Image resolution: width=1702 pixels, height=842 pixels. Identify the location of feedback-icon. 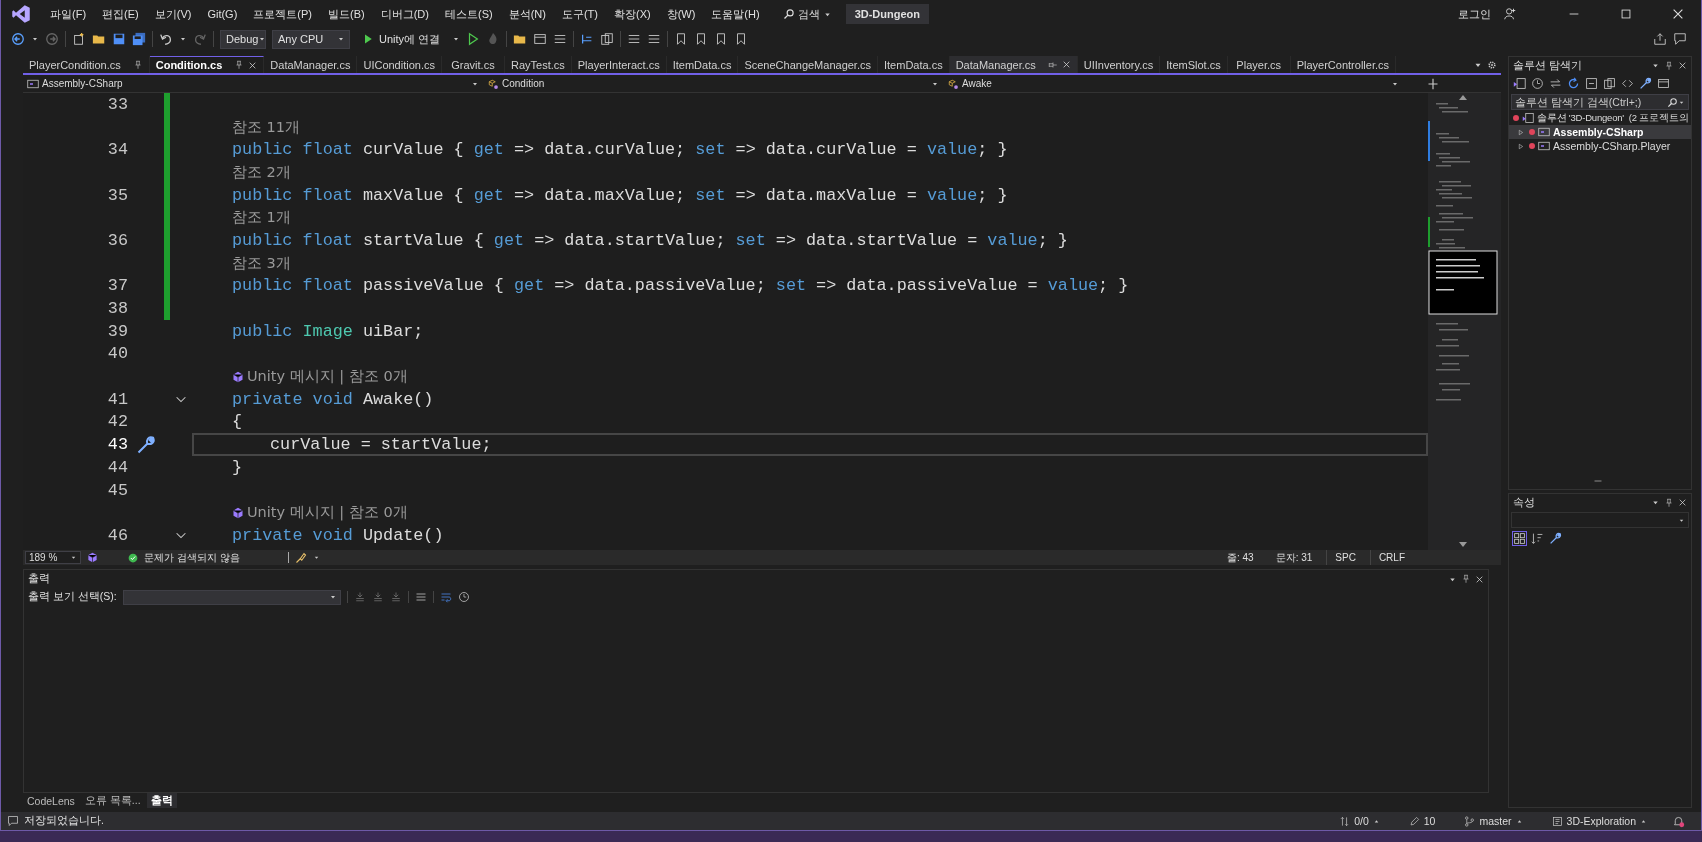
(1680, 39).